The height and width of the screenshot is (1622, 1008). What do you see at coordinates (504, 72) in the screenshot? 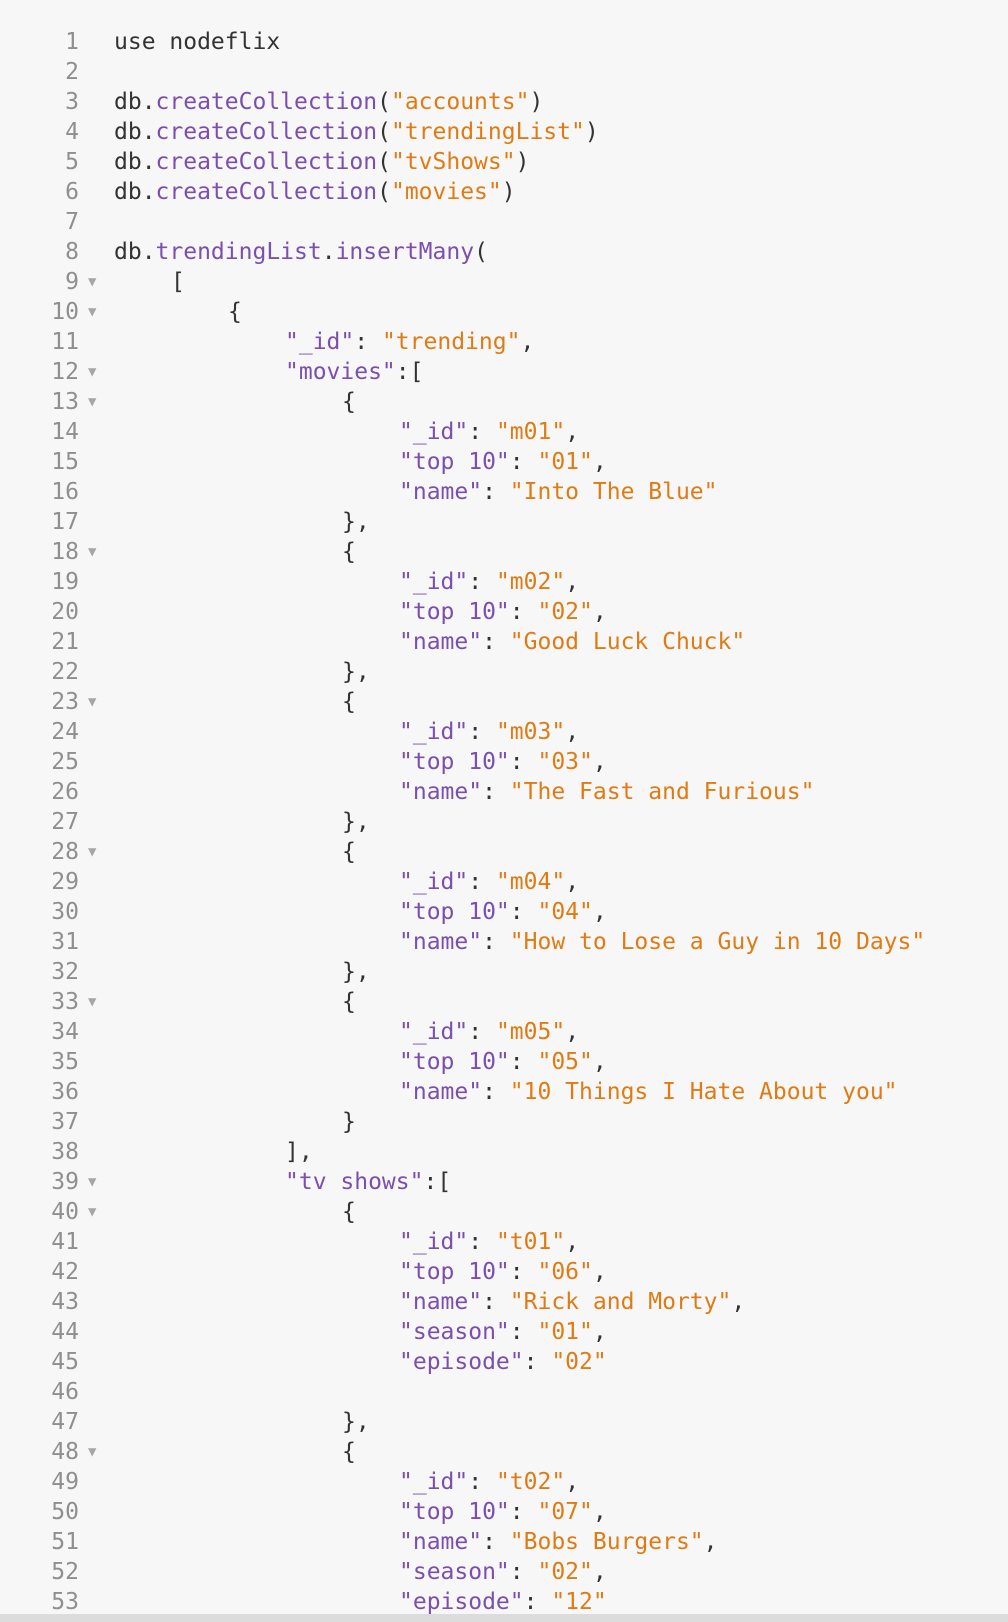
I see `code-line: 2` at bounding box center [504, 72].